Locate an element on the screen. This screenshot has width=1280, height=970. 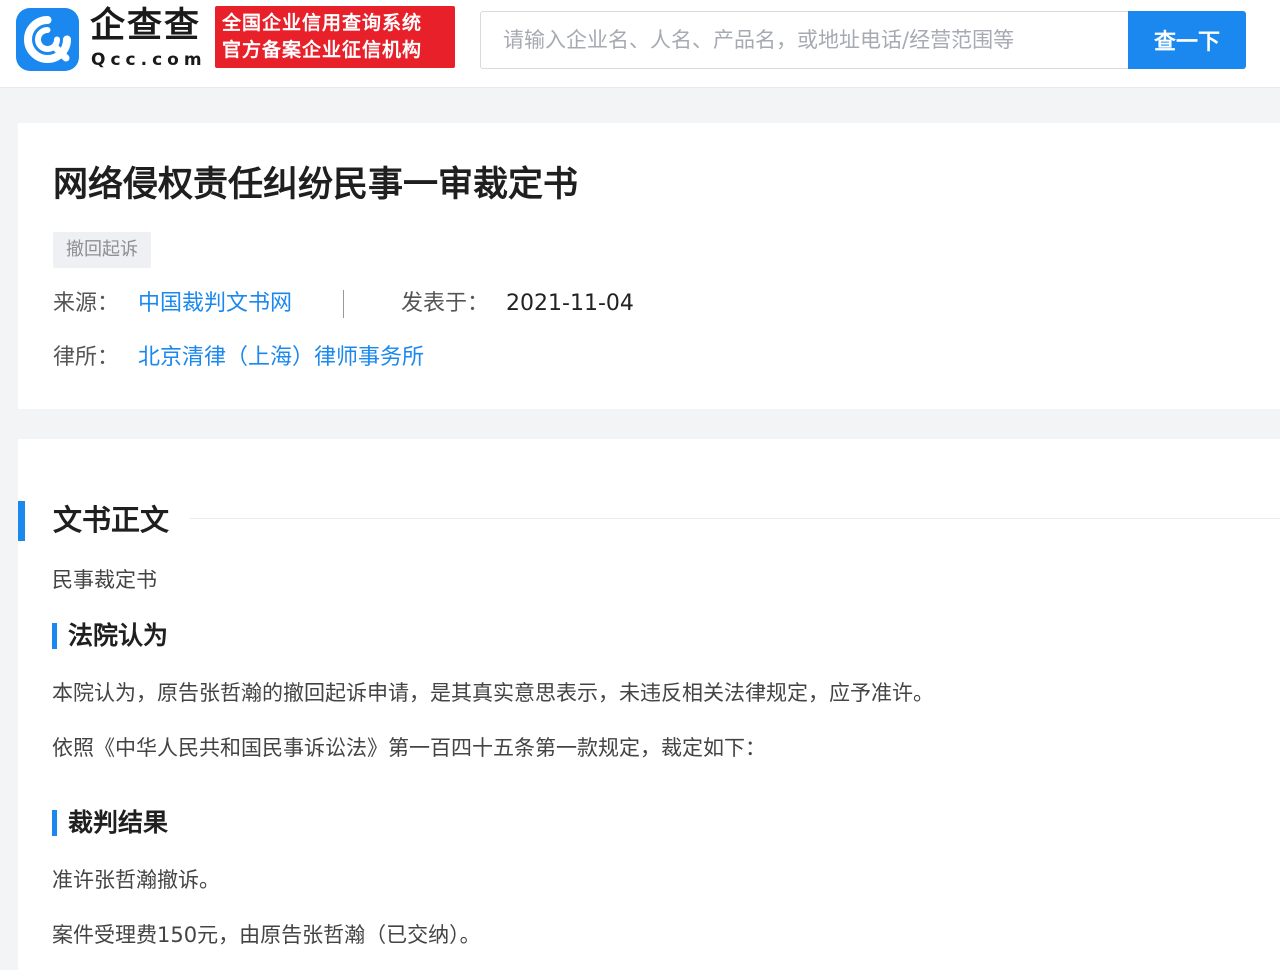
document-title: 网络侵权责任纠纷民事一审裁定书 is located at coordinates (316, 185).